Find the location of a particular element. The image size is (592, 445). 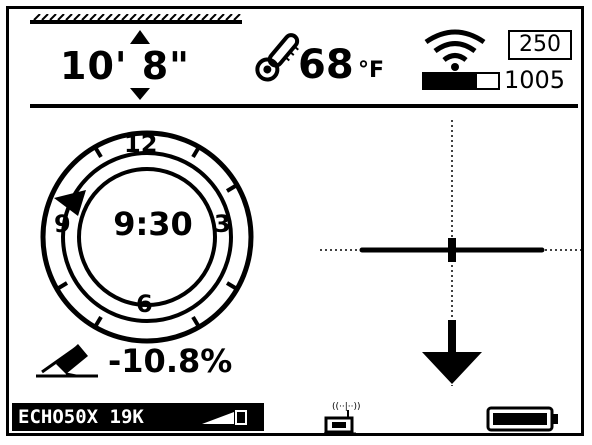

temperature-unit: °F is located at coordinates (371, 70).